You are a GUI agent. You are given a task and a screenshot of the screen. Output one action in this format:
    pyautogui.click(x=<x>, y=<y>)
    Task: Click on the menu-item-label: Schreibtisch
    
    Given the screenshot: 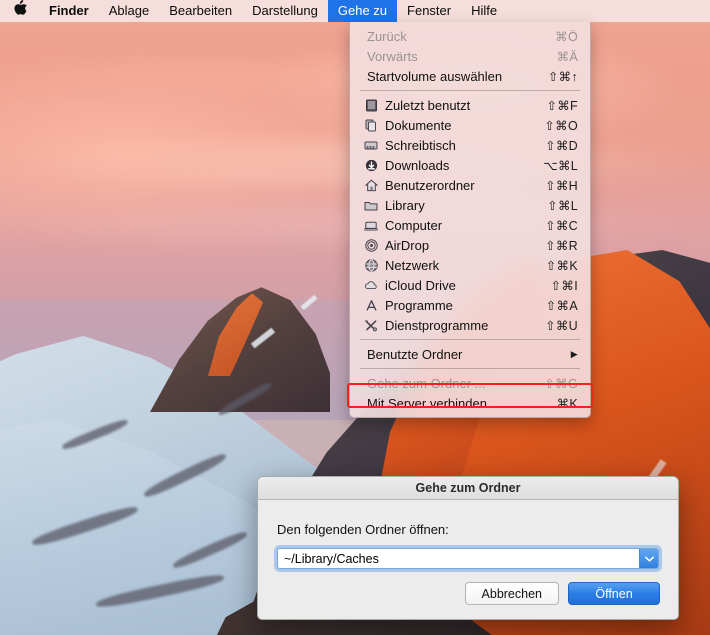 What is the action you would take?
    pyautogui.click(x=420, y=145)
    